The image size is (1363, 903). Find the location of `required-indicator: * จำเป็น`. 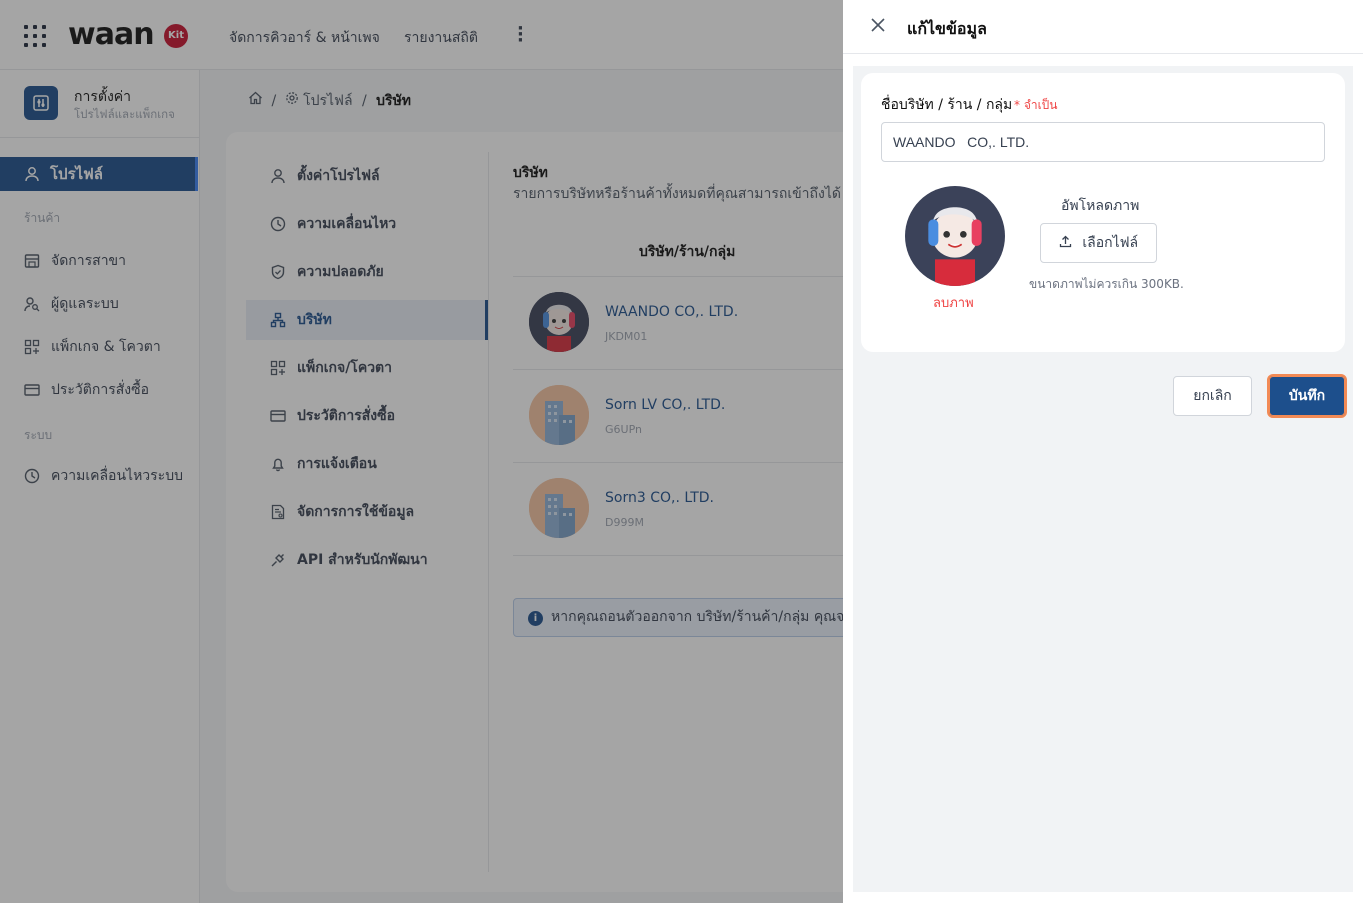

required-indicator: * จำเป็น is located at coordinates (1036, 105).